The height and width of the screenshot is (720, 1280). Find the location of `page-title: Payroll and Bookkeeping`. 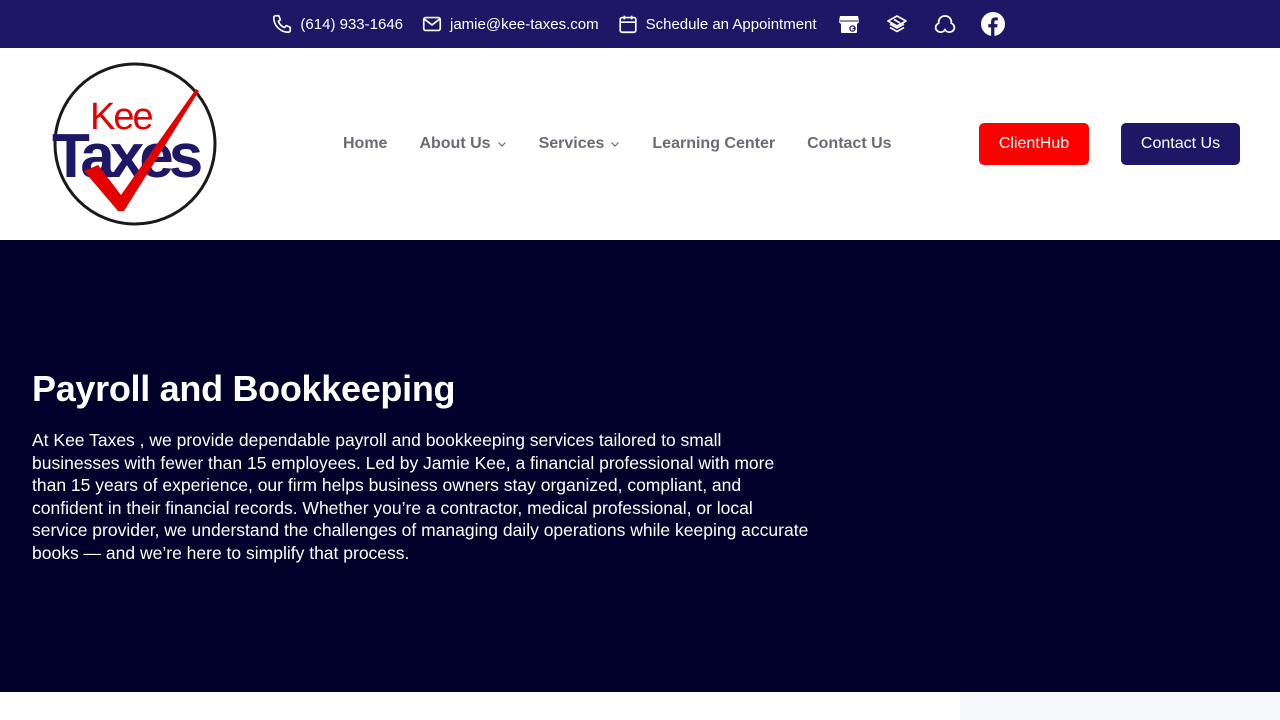

page-title: Payroll and Bookkeeping is located at coordinates (244, 388).